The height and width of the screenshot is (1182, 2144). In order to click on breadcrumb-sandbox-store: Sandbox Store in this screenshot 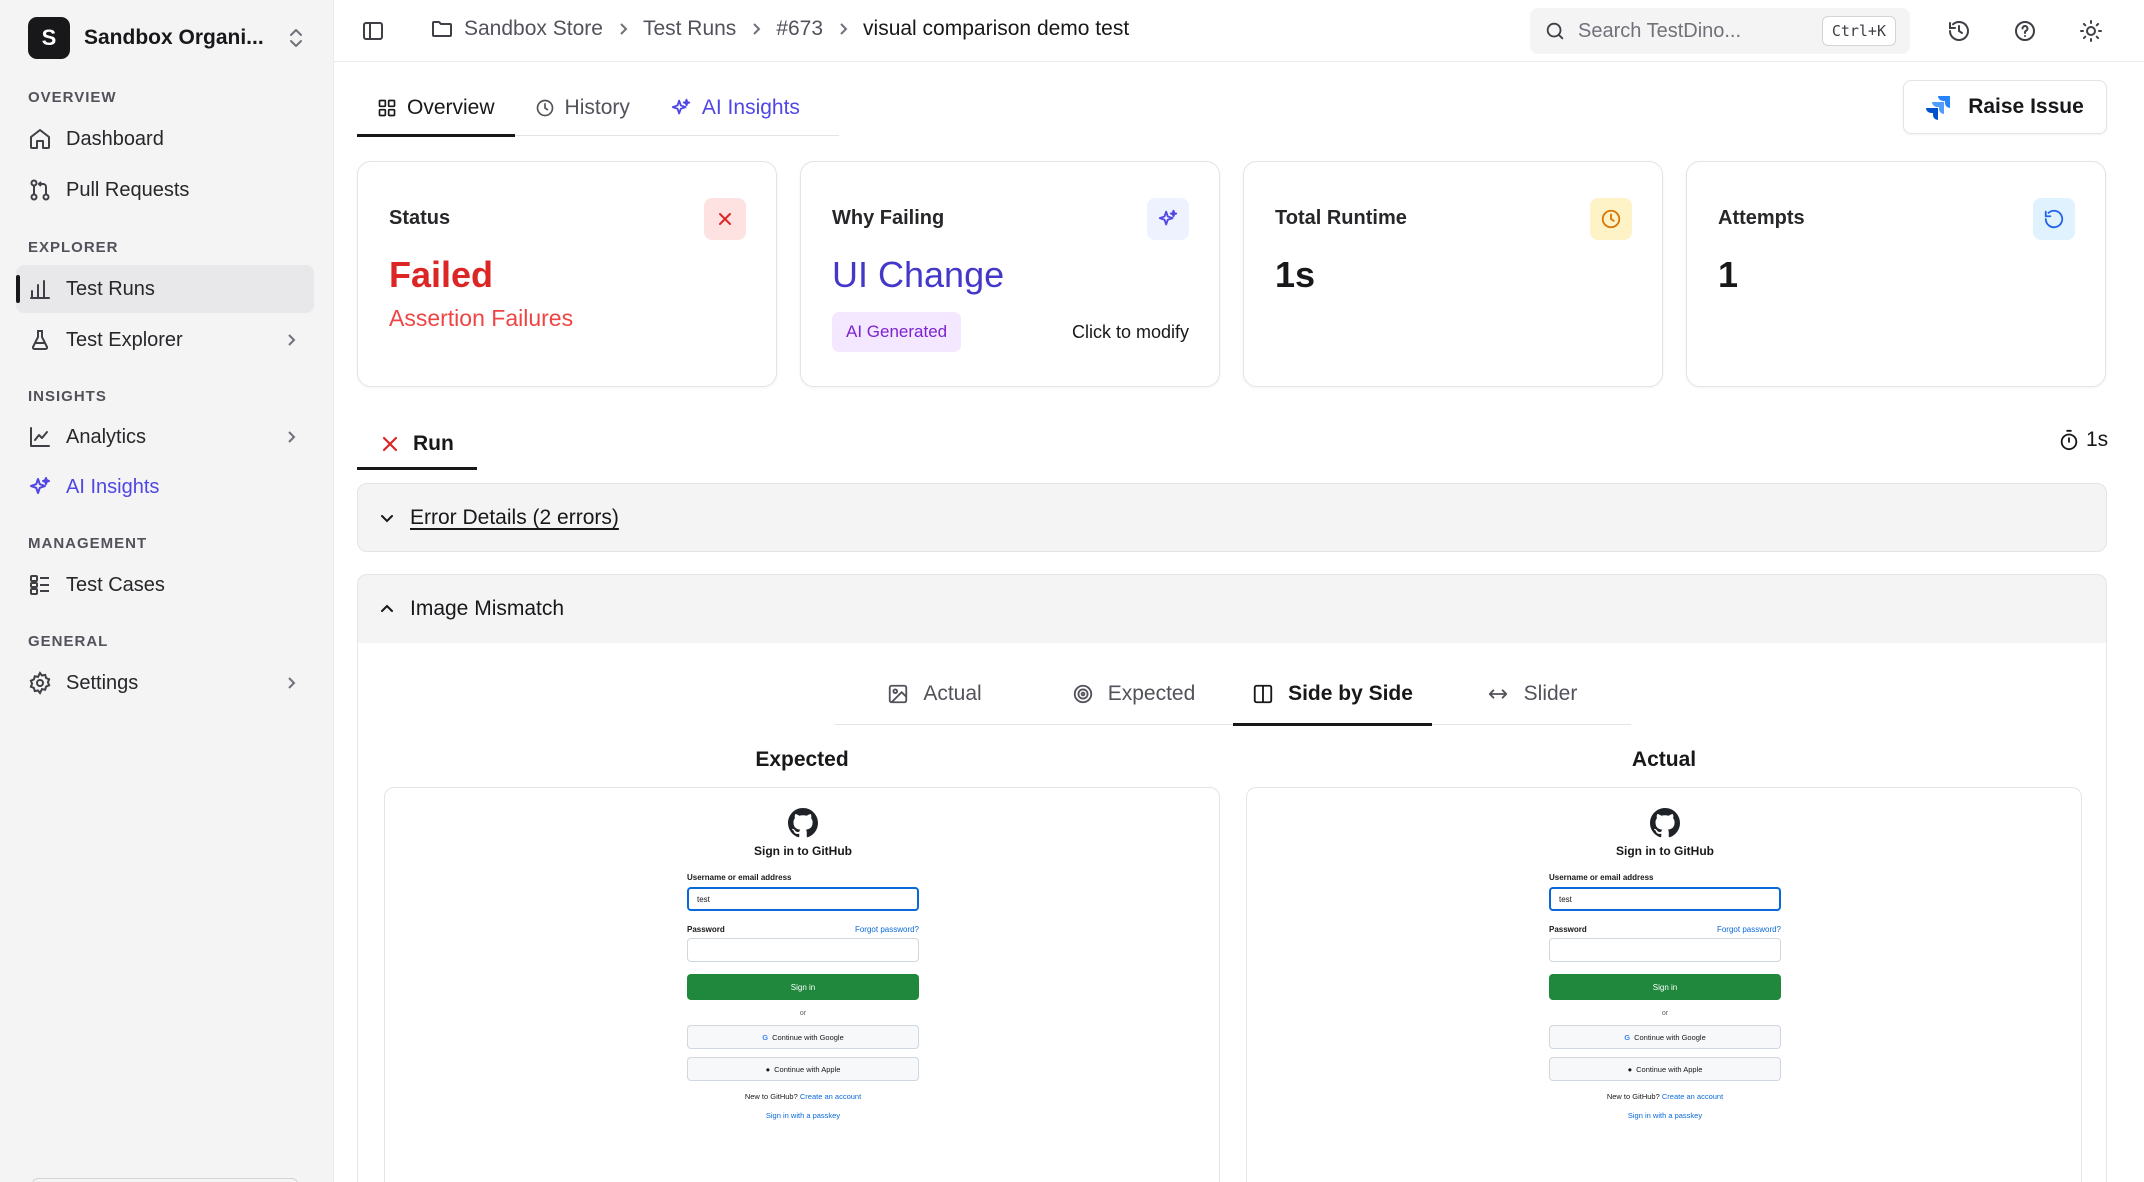, I will do `click(533, 29)`.